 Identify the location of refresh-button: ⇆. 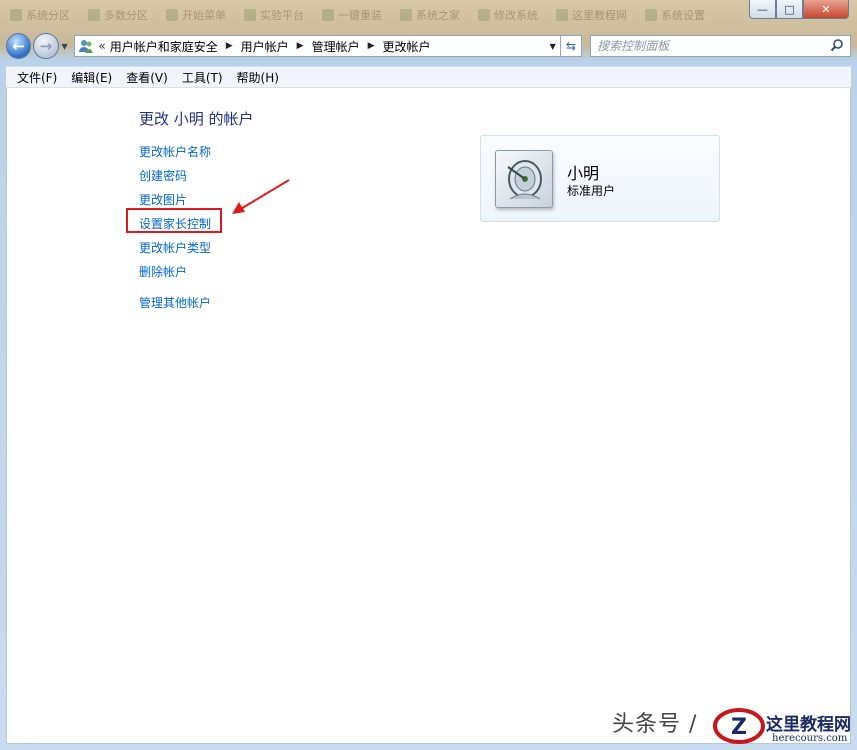
(571, 46).